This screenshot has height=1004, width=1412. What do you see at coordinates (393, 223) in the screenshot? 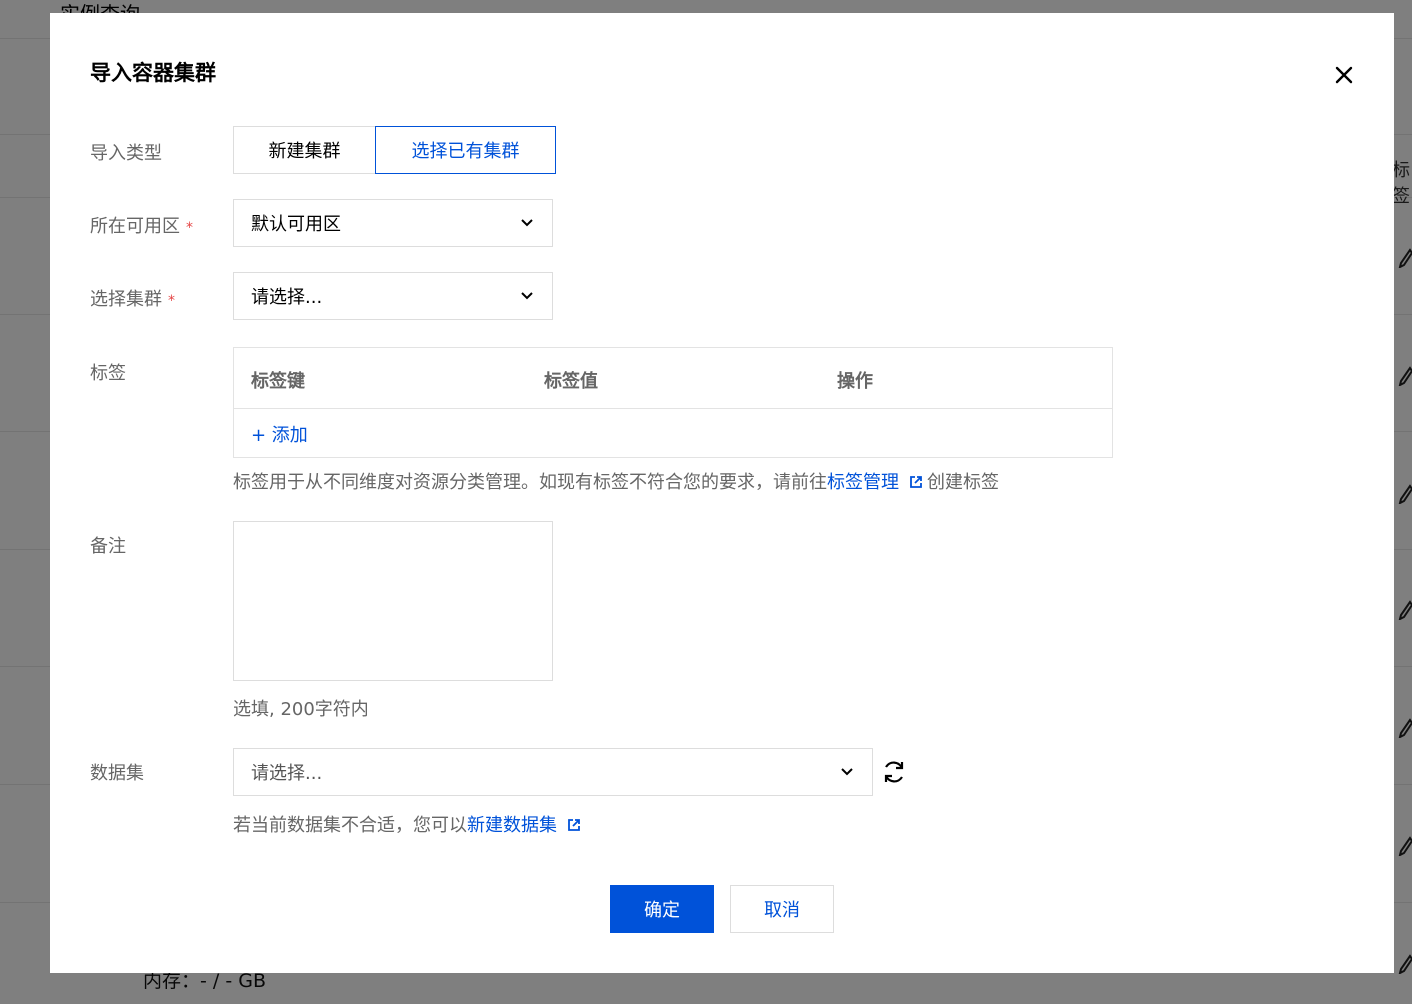
I see `zone-select: 默认可用区` at bounding box center [393, 223].